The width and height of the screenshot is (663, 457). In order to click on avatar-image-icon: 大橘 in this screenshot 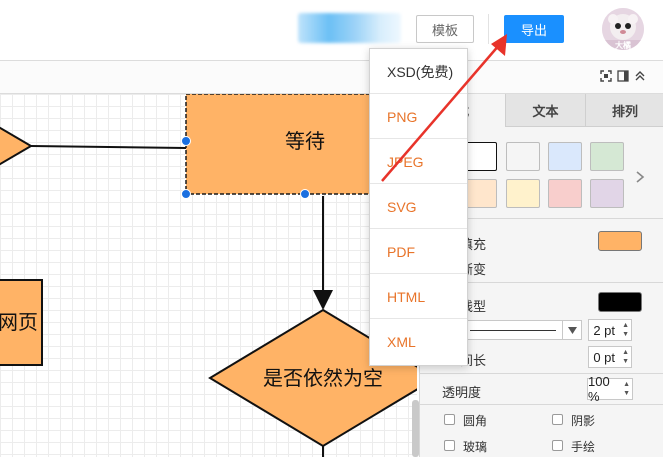, I will do `click(623, 29)`.